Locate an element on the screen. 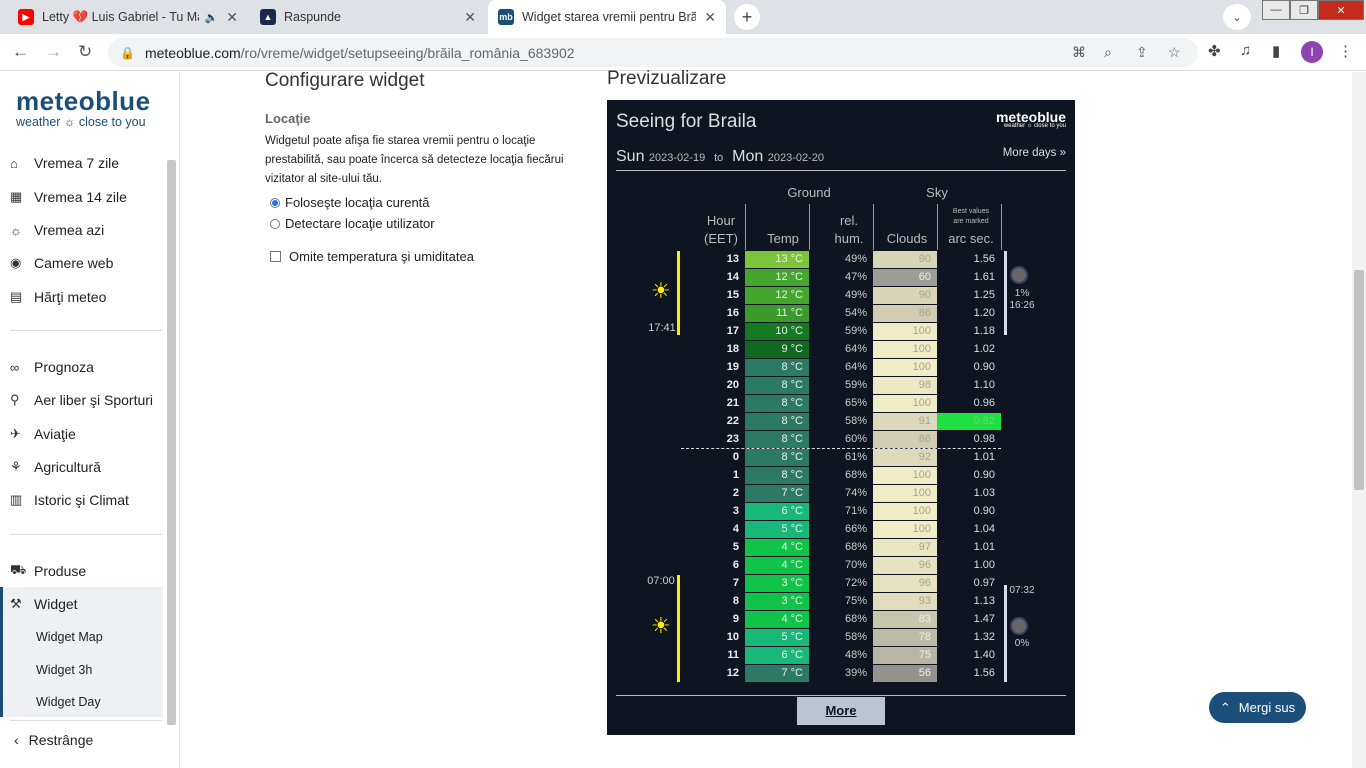 The width and height of the screenshot is (1366, 768). radio-detect-location: Detectare locaţie utilizator is located at coordinates (352, 223).